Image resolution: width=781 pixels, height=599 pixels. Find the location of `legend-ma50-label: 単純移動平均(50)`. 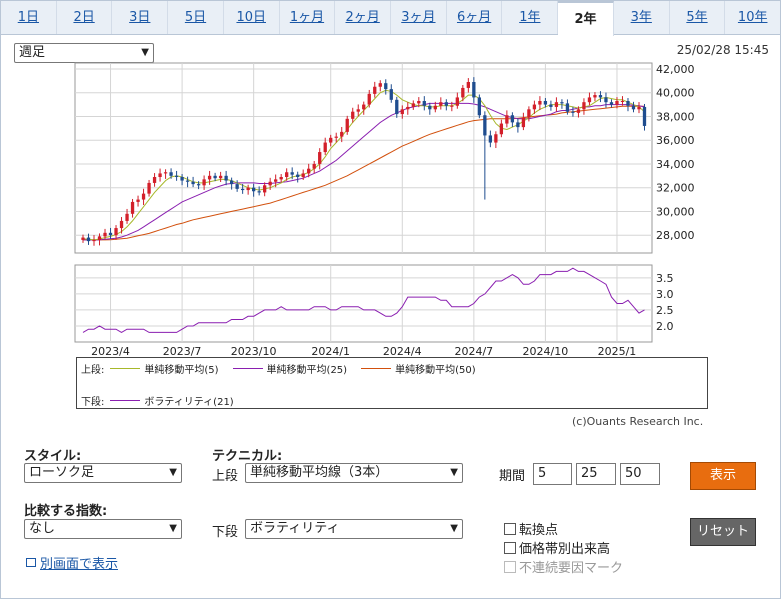

legend-ma50-label: 単純移動平均(50) is located at coordinates (435, 370).